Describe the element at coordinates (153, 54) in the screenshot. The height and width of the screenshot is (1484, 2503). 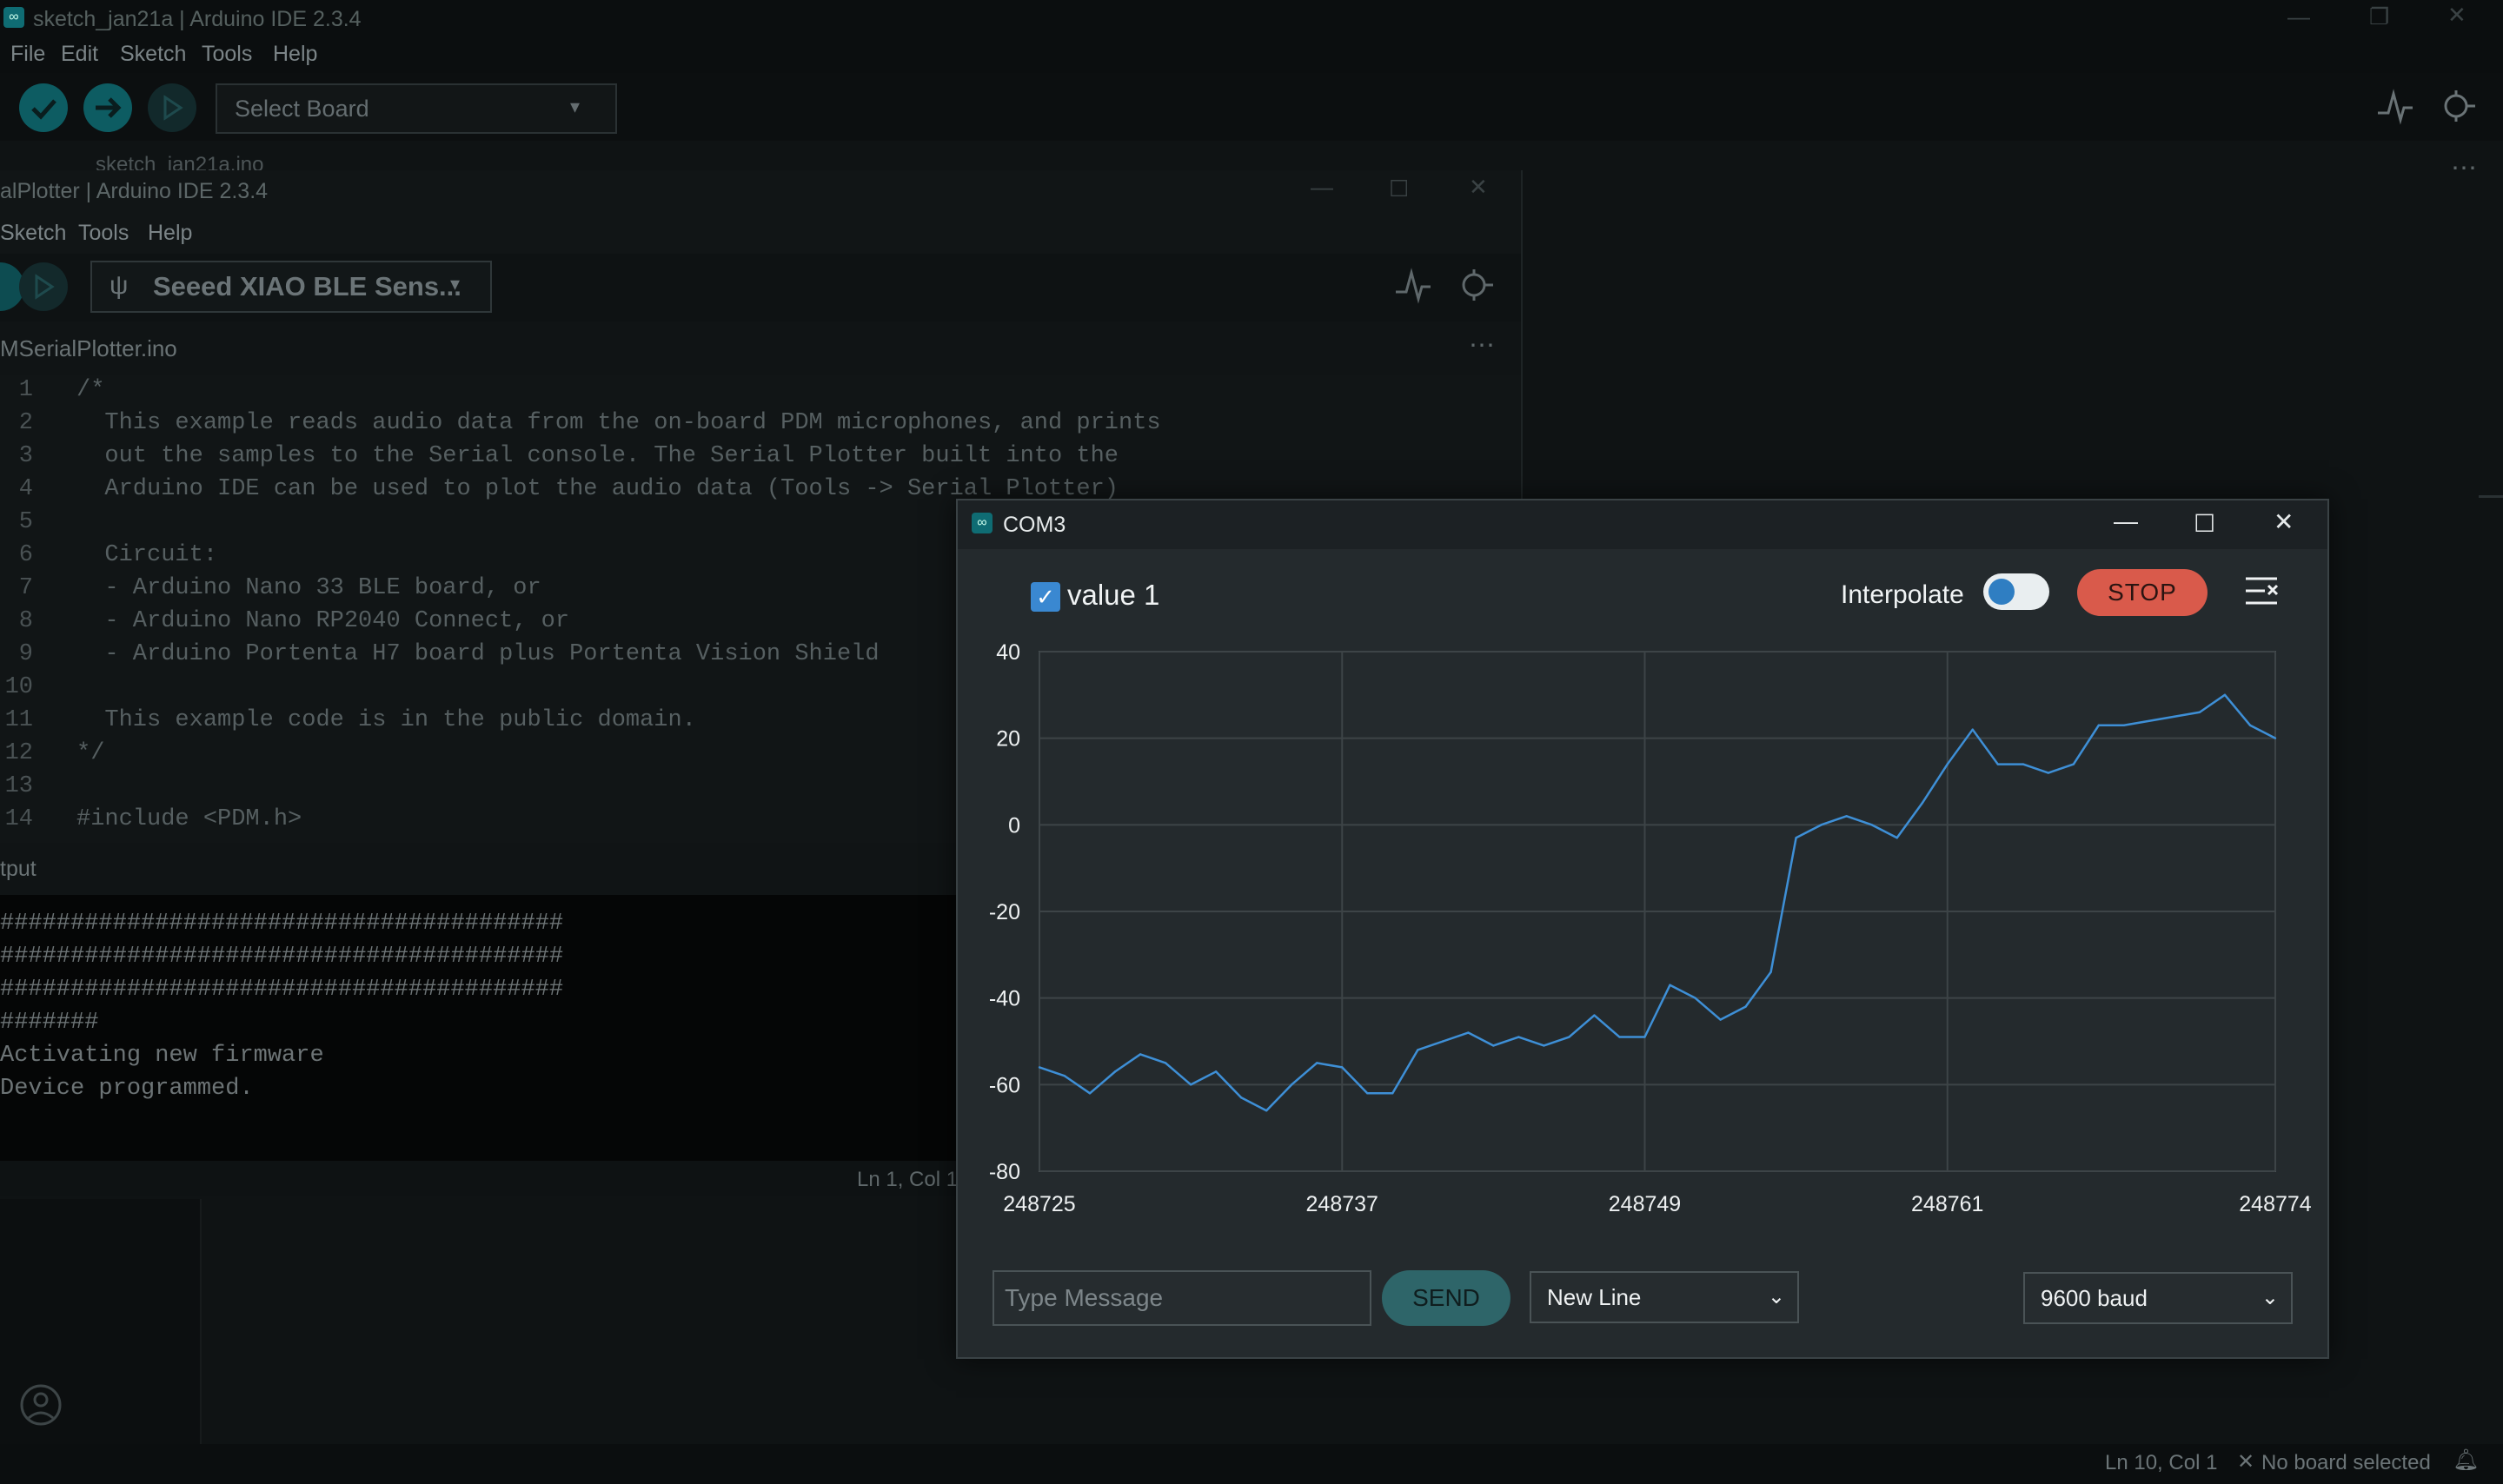
I see `menu-sketch: Sketch` at that location.